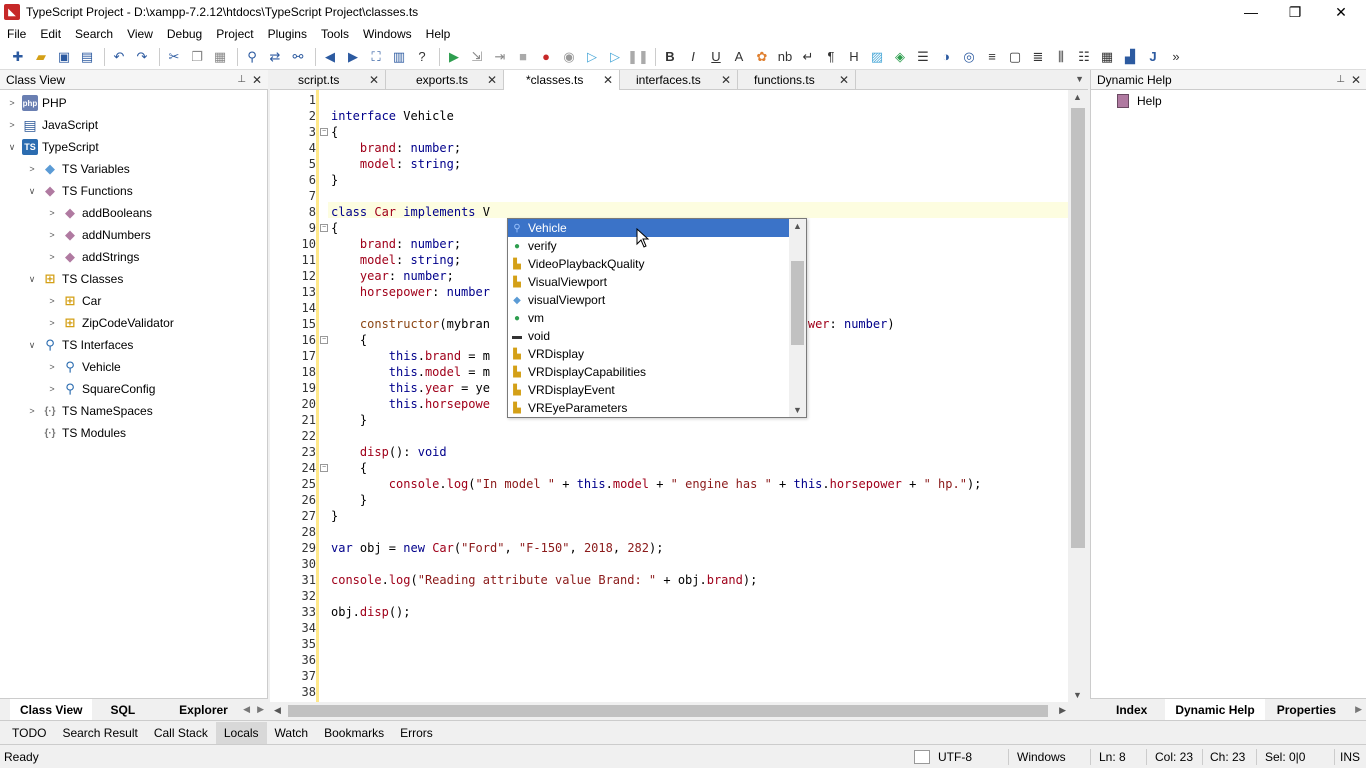 This screenshot has width=1366, height=768. Describe the element at coordinates (785, 57) in the screenshot. I see `nonbreaking-space-icon: nb` at that location.